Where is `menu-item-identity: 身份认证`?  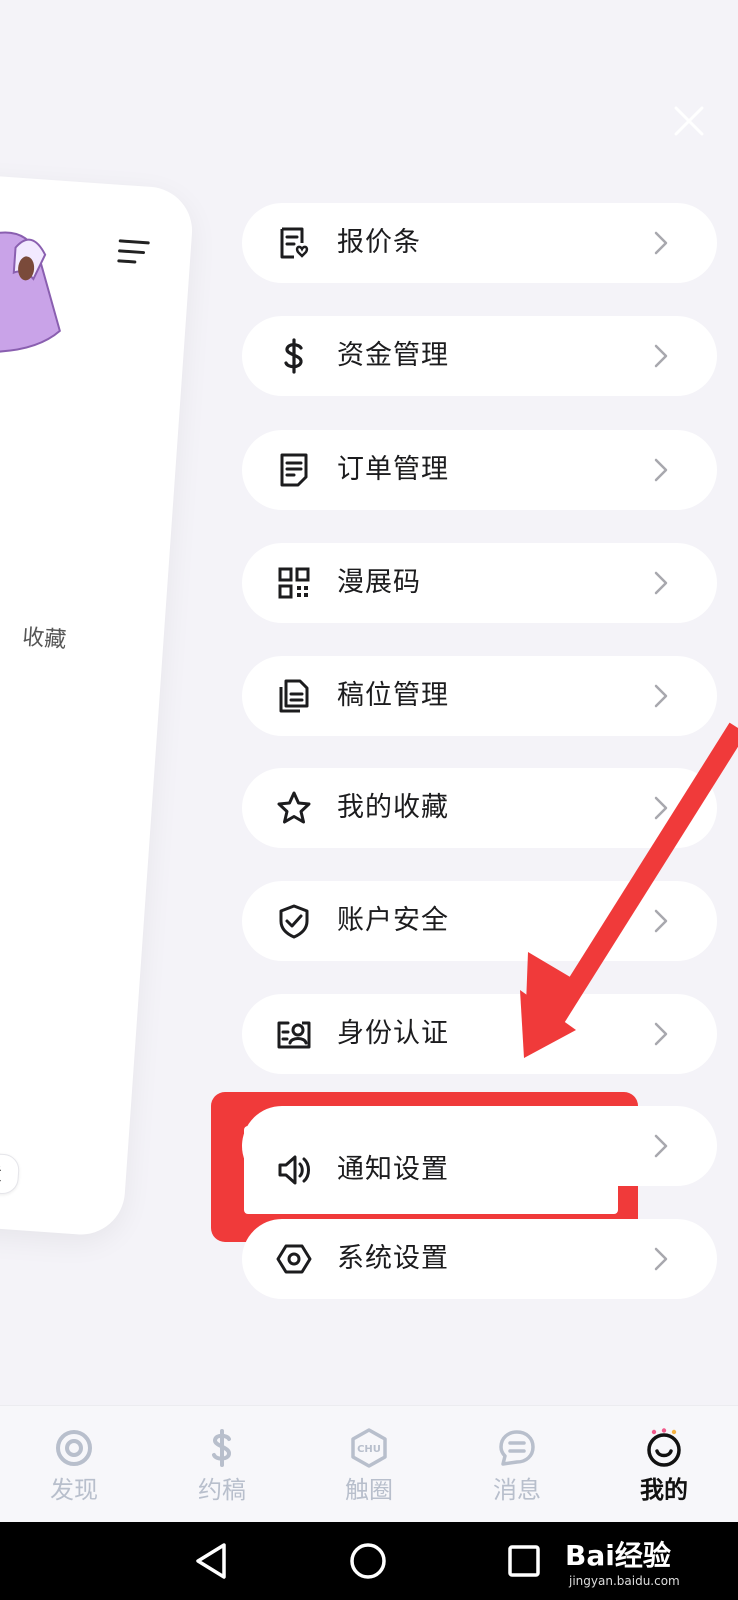
menu-item-identity: 身份认证 is located at coordinates (479, 1034).